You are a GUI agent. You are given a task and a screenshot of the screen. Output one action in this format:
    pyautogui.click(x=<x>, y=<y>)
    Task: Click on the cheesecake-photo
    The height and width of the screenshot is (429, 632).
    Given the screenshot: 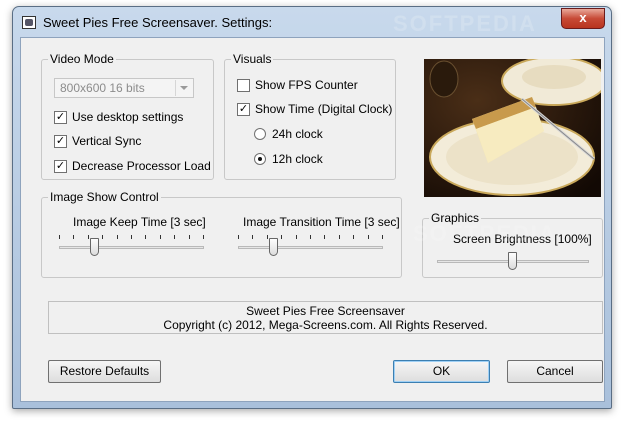 What is the action you would take?
    pyautogui.click(x=512, y=128)
    